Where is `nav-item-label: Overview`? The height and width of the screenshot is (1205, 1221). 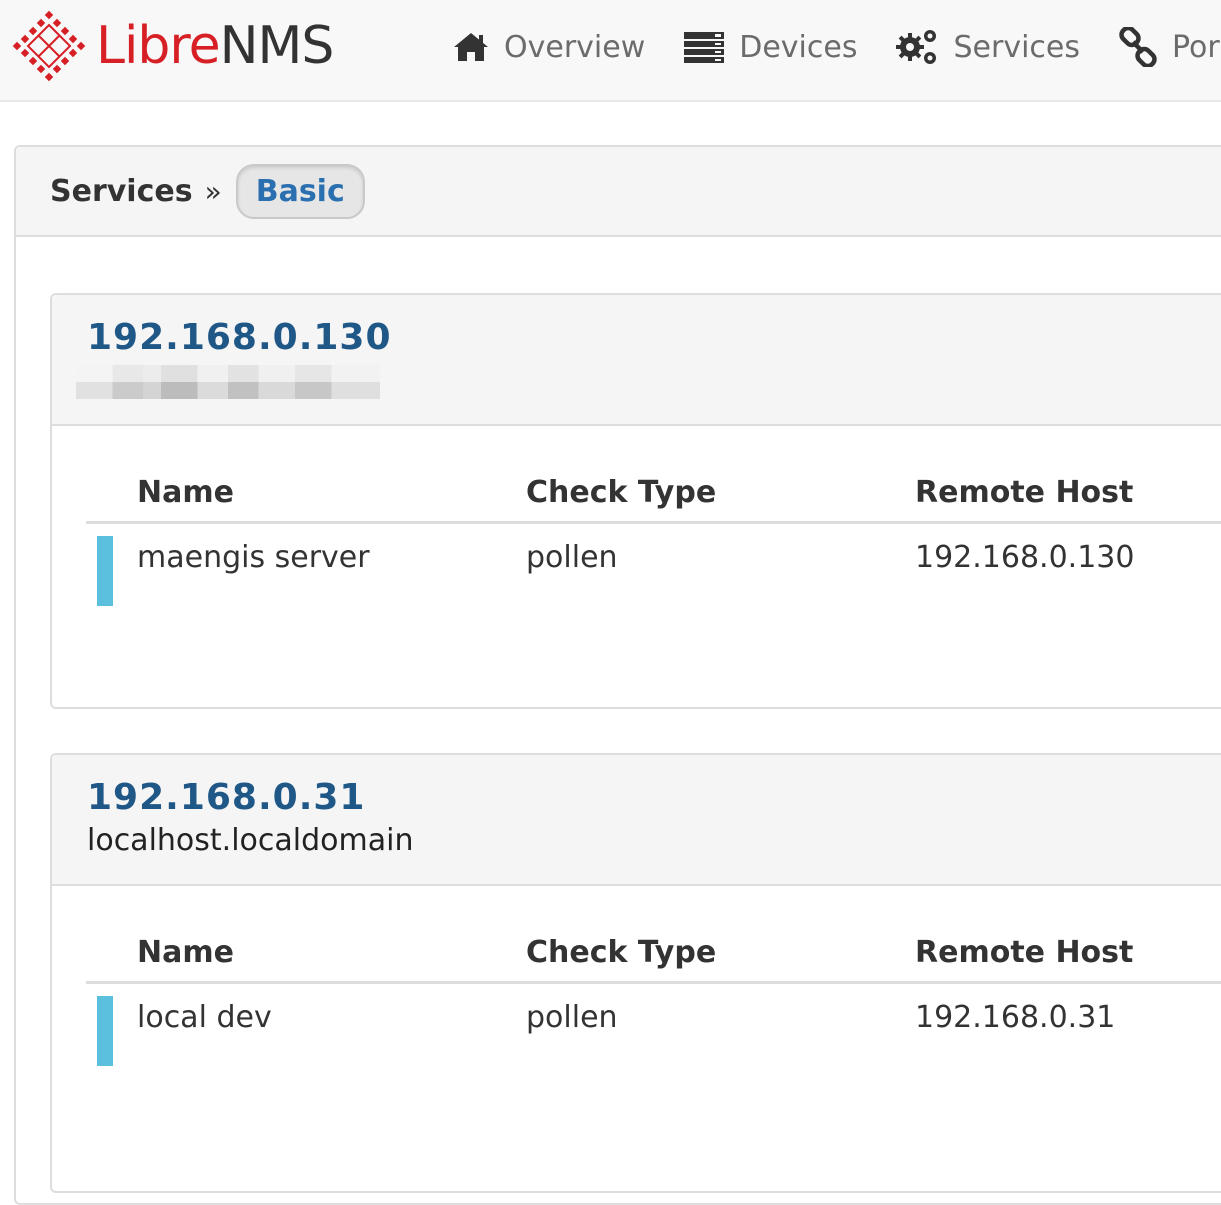
nav-item-label: Overview is located at coordinates (575, 47).